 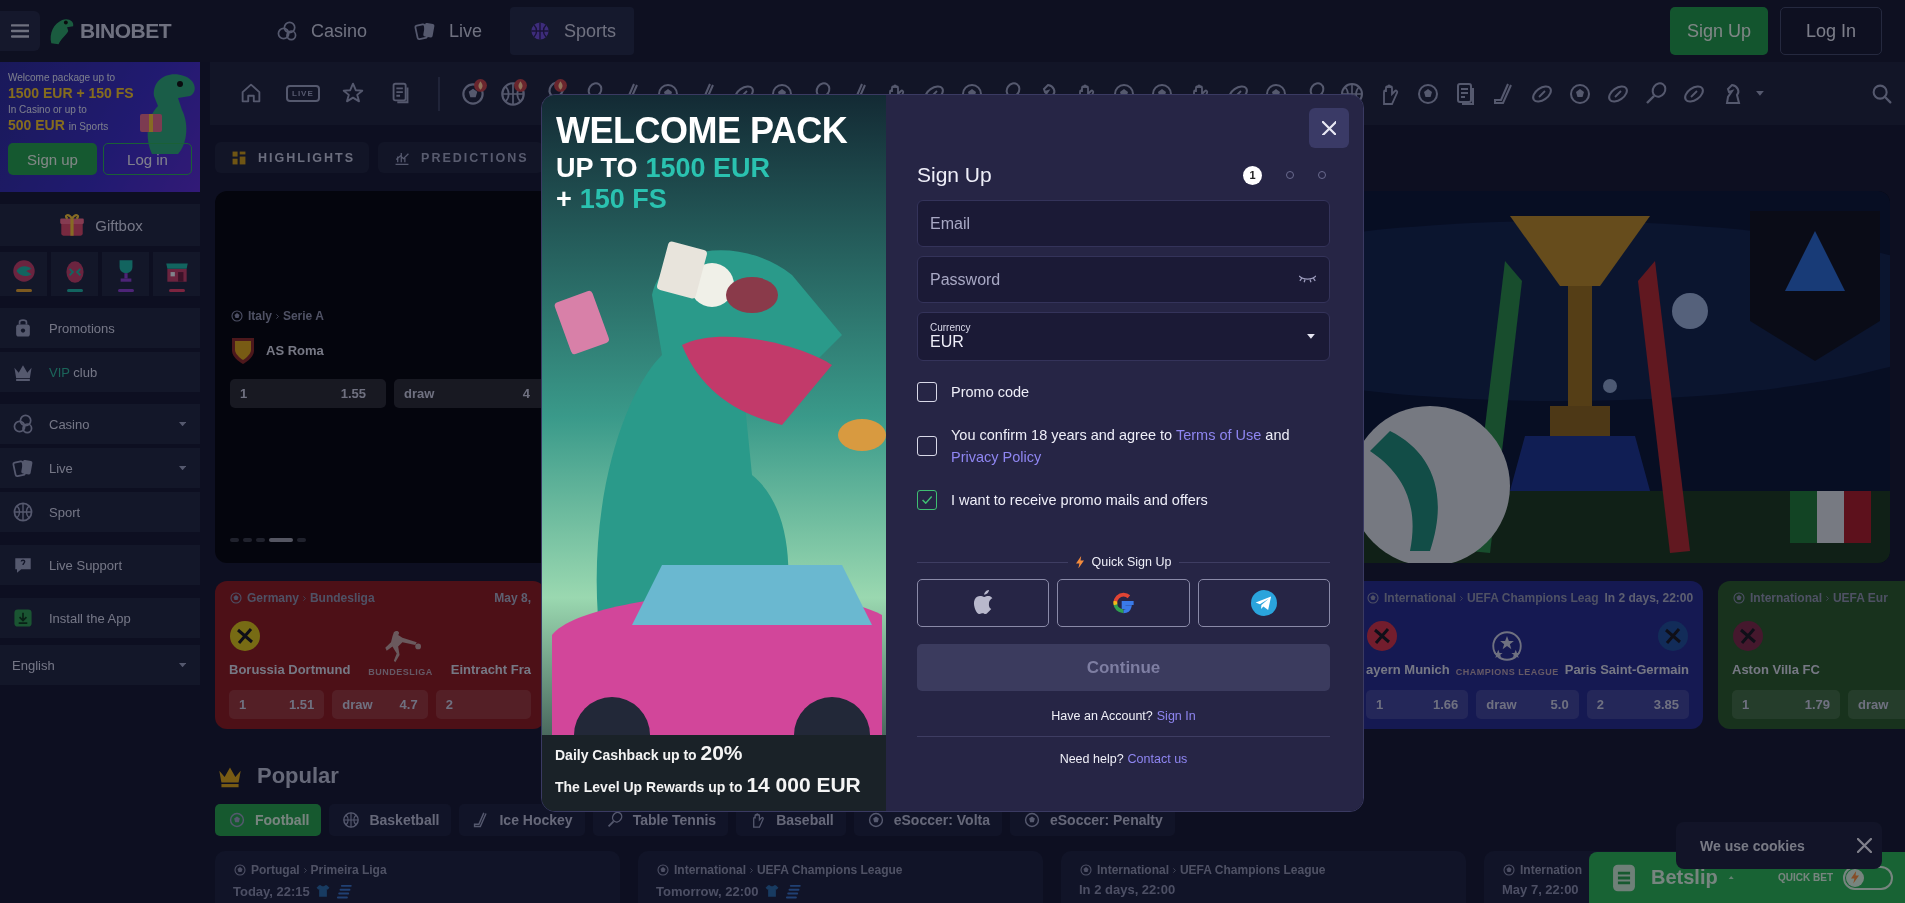 I want to click on sport-chip: Ice Hockey, so click(x=522, y=820).